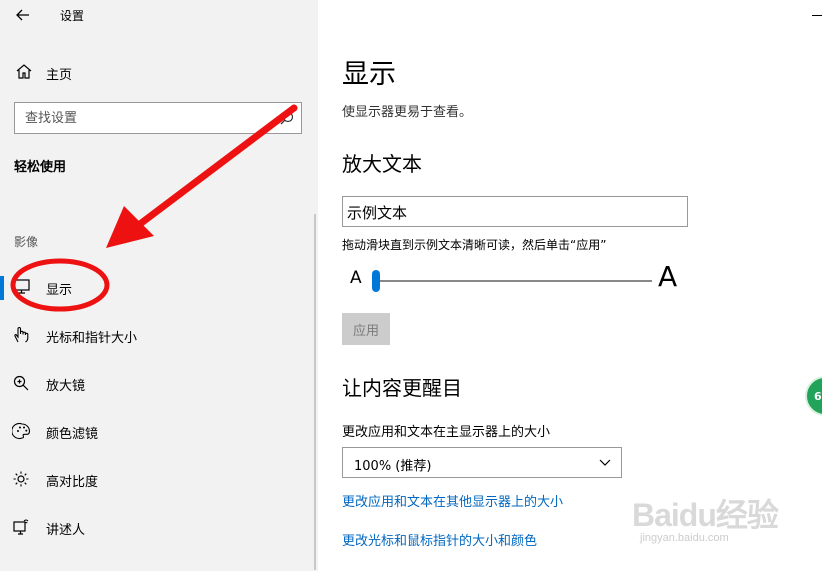  Describe the element at coordinates (21, 334) in the screenshot. I see `pointer-hand-icon` at that location.